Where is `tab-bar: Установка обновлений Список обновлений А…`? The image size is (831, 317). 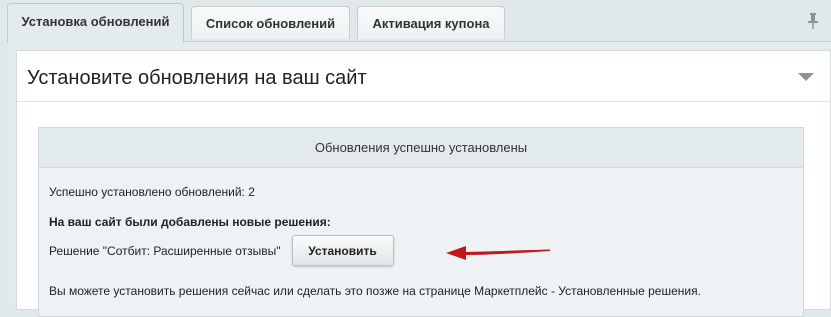
tab-bar: Установка обновлений Список обновлений А… is located at coordinates (415, 21).